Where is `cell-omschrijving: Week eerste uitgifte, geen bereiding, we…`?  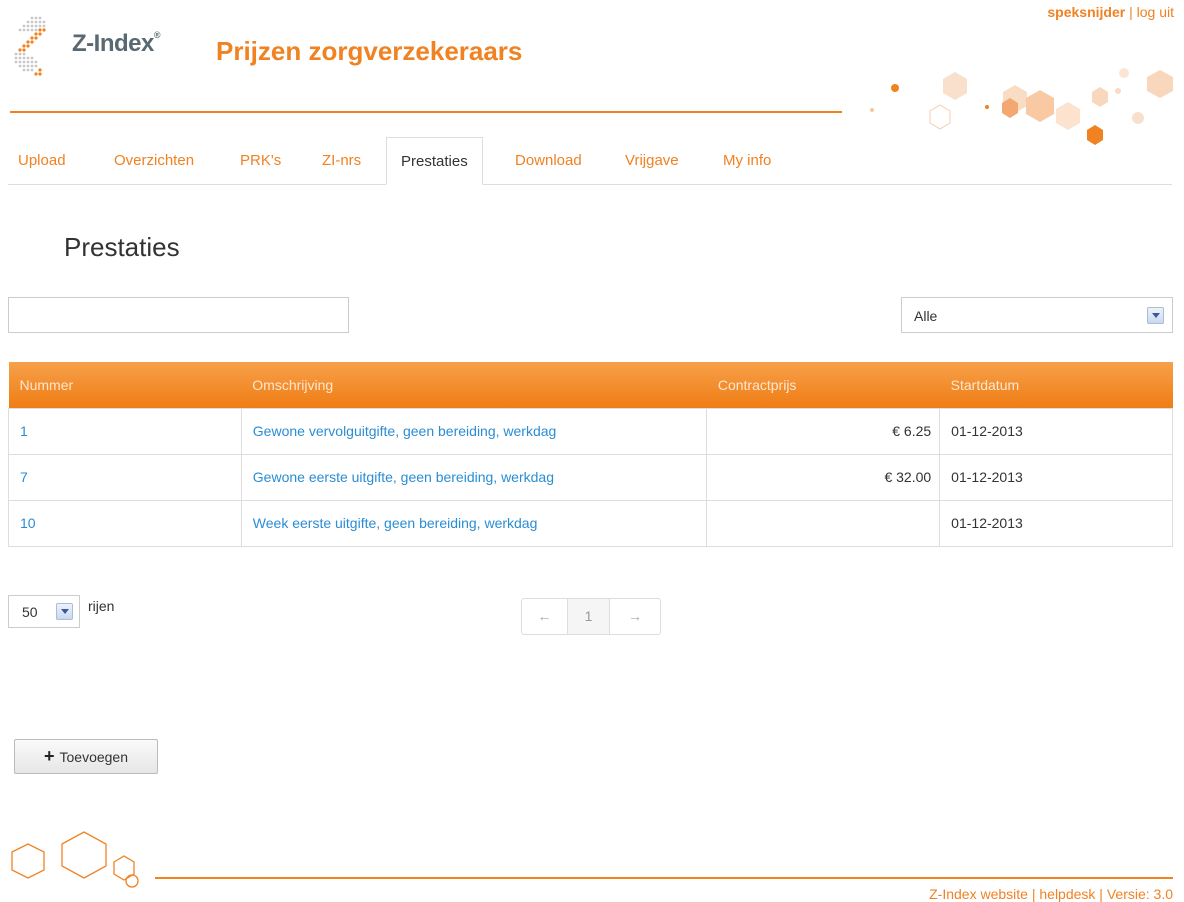
cell-omschrijving: Week eerste uitgifte, geen bereiding, we… is located at coordinates (474, 523).